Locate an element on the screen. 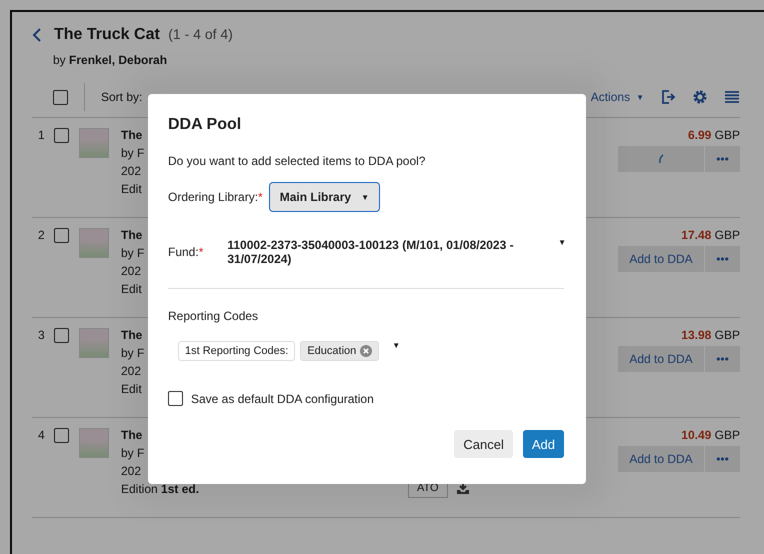 The height and width of the screenshot is (554, 764). settings-icon is located at coordinates (700, 97).